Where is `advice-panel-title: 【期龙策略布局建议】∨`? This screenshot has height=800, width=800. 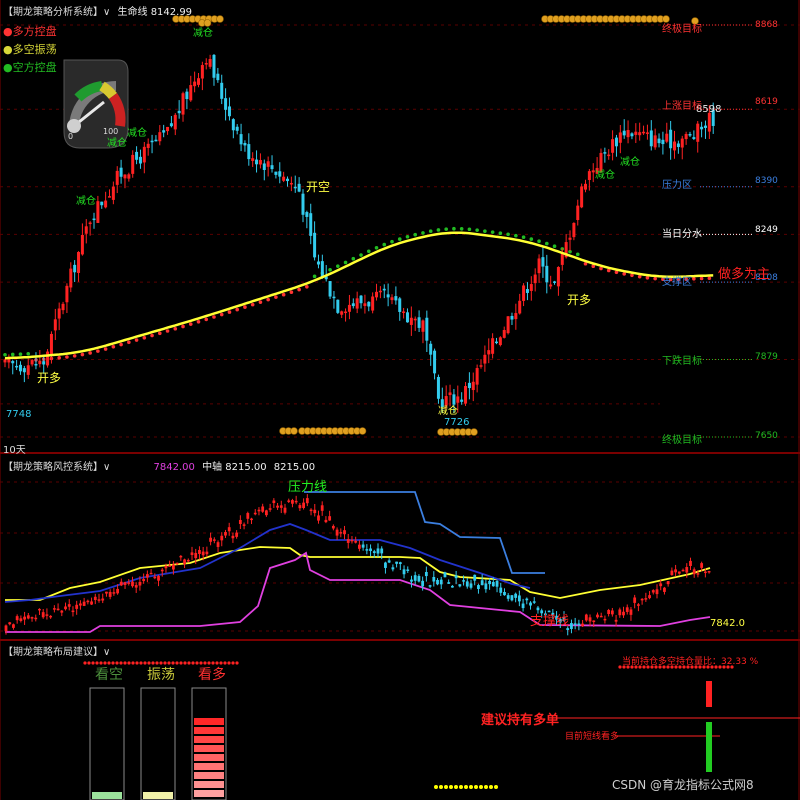 advice-panel-title: 【期龙策略布局建议】∨ is located at coordinates (56, 650).